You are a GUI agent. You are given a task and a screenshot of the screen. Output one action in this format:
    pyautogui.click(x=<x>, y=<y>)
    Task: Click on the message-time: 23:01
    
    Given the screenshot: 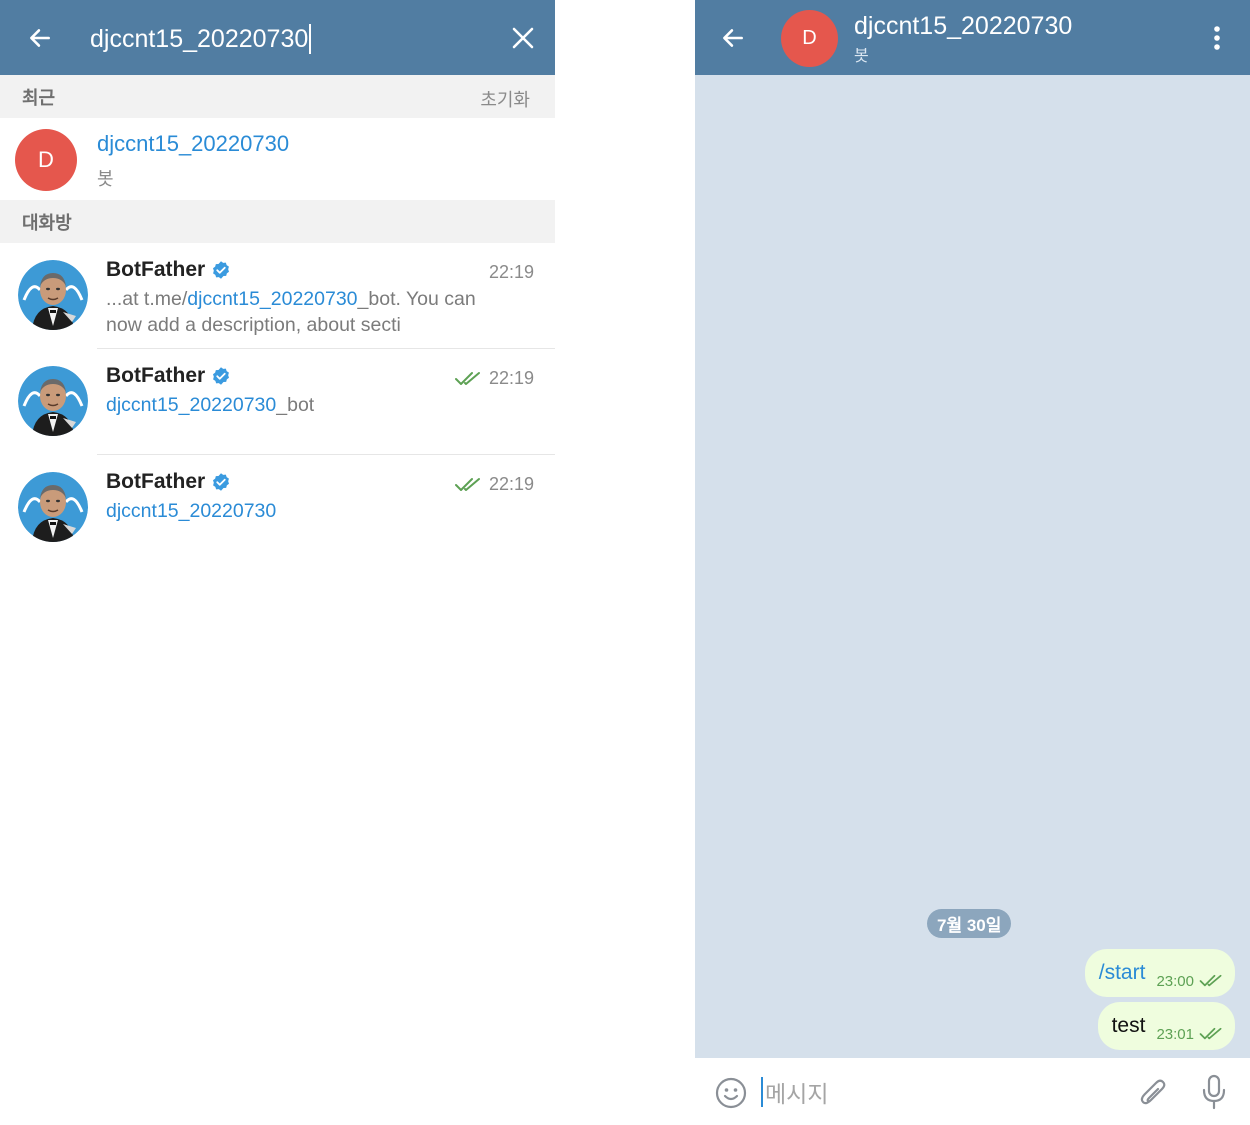 What is the action you would take?
    pyautogui.click(x=1175, y=1034)
    